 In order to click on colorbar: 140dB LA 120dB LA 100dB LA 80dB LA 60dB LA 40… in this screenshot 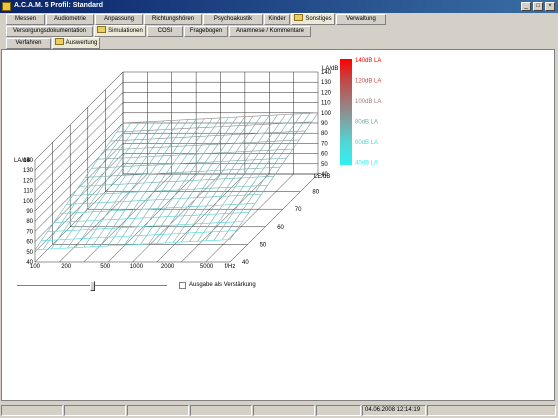, I will do `click(360, 112)`.